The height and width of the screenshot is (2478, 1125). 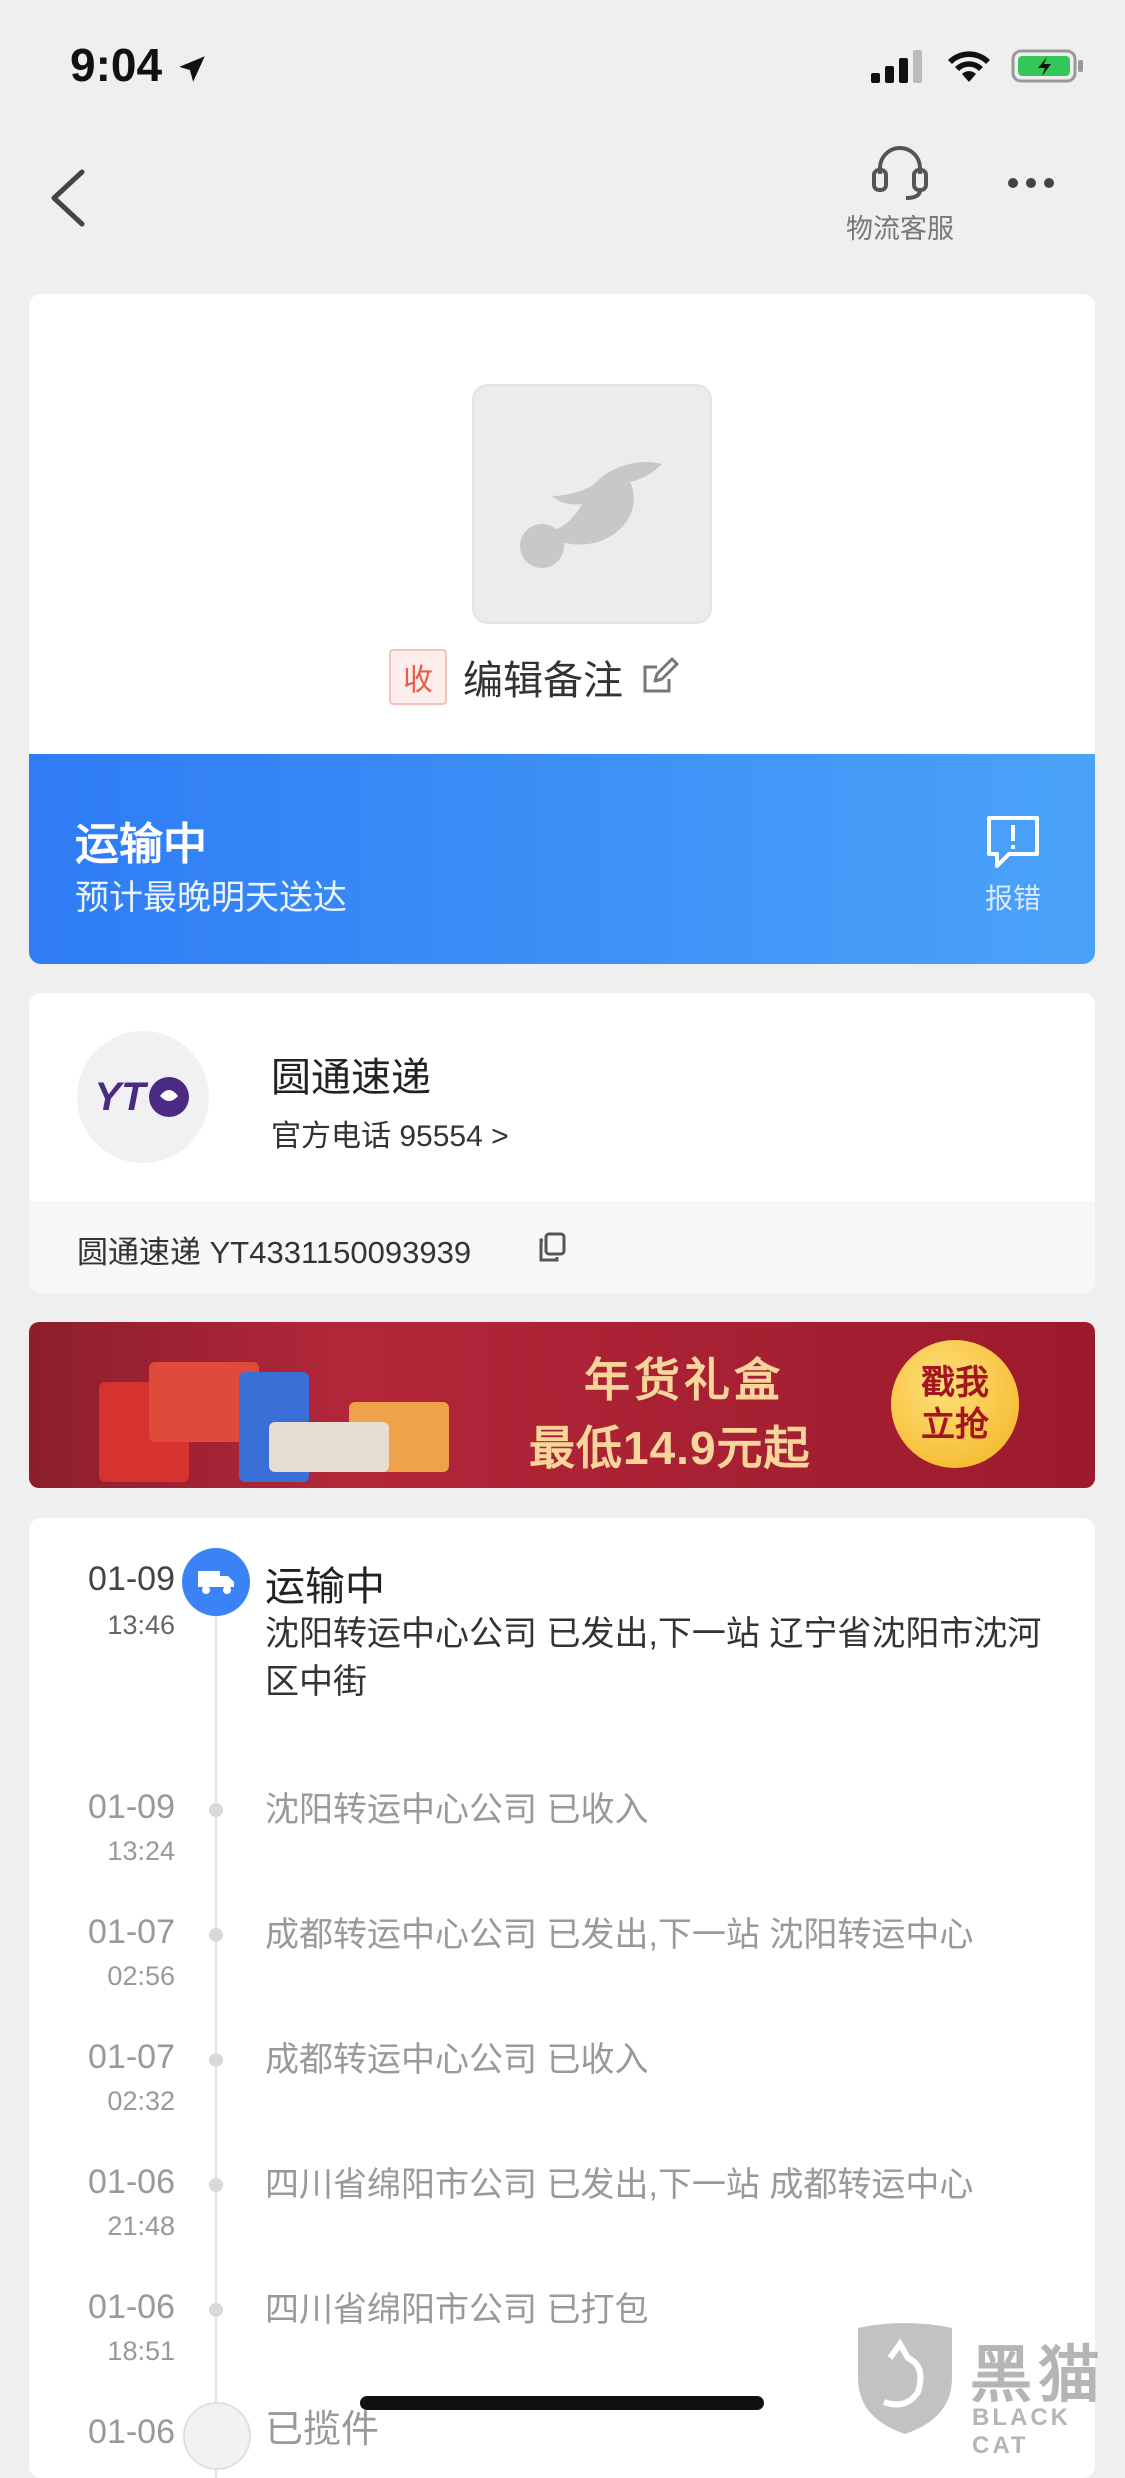 I want to click on courier-phone-link: 官方电话 95554 >, so click(x=390, y=1133).